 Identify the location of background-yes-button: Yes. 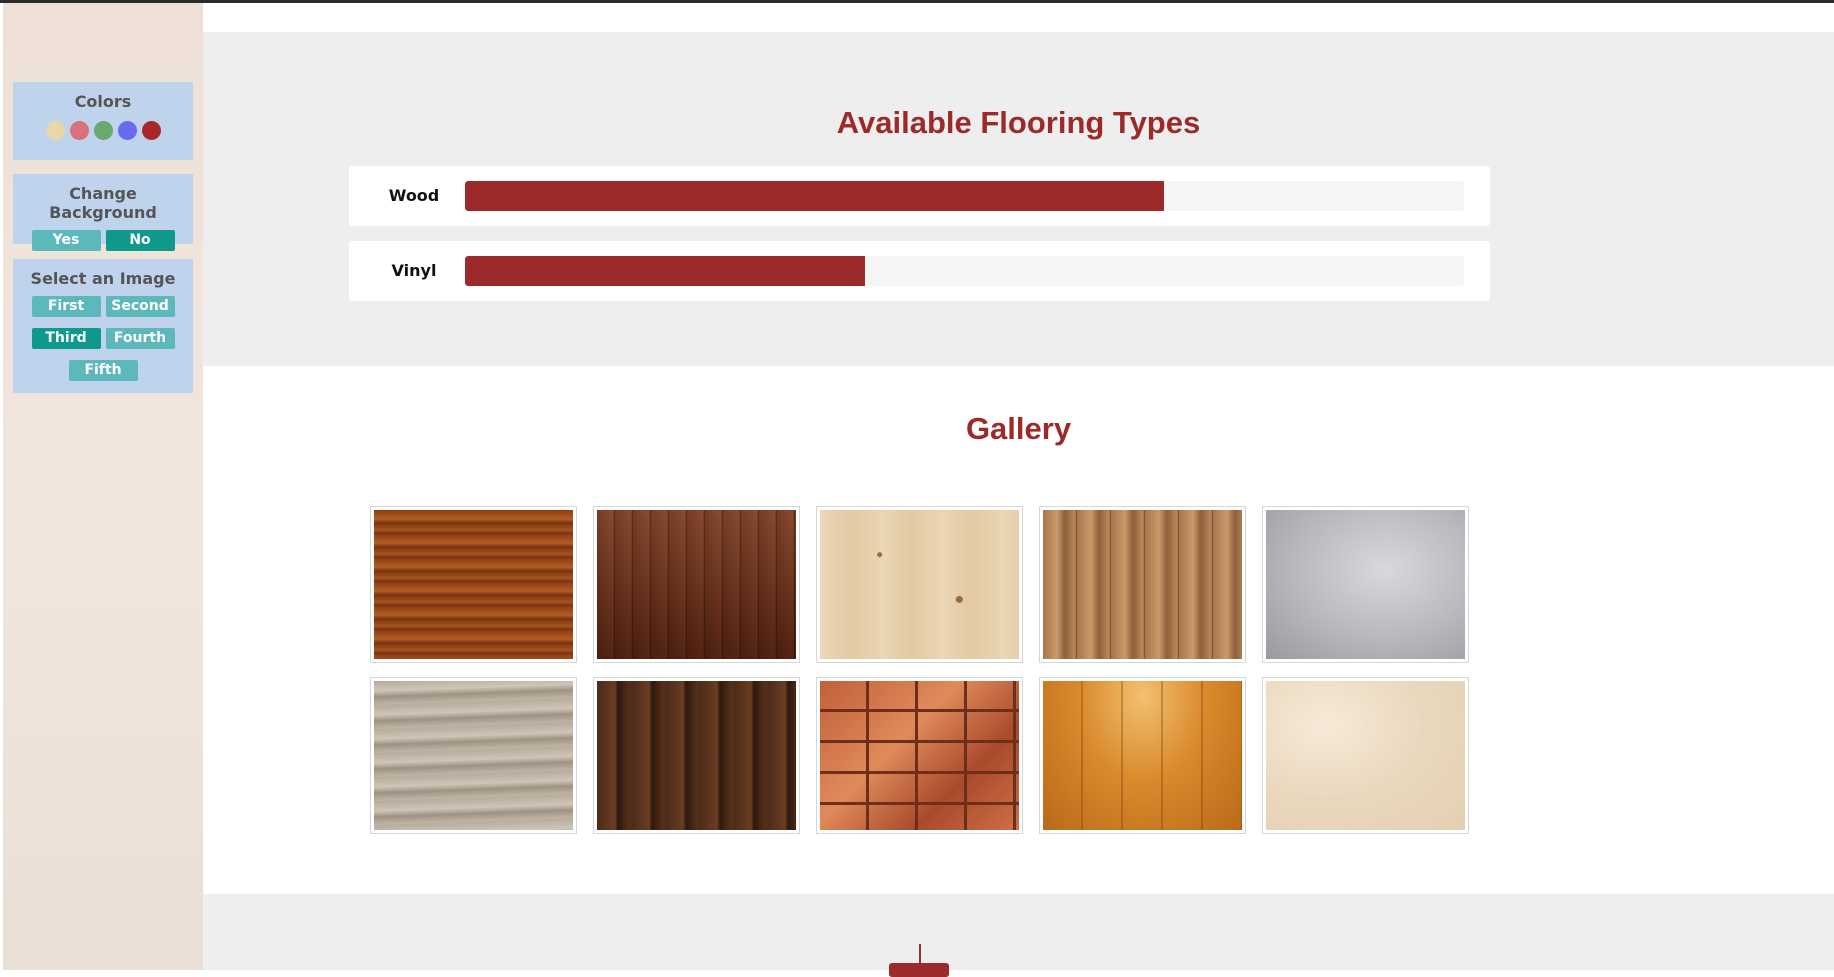
(66, 240).